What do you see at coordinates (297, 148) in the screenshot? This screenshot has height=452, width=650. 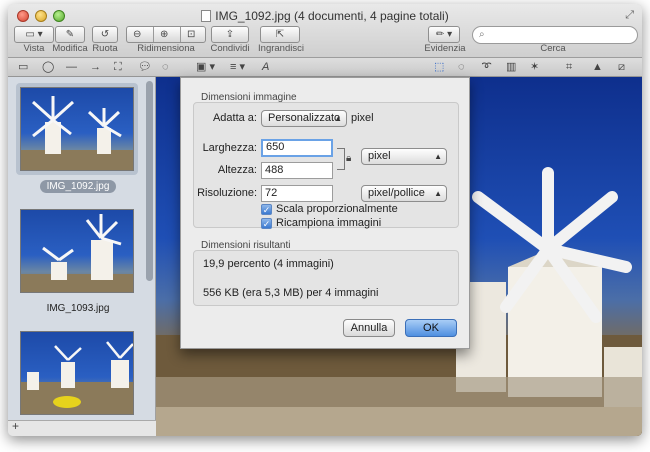 I see `width-field: 650` at bounding box center [297, 148].